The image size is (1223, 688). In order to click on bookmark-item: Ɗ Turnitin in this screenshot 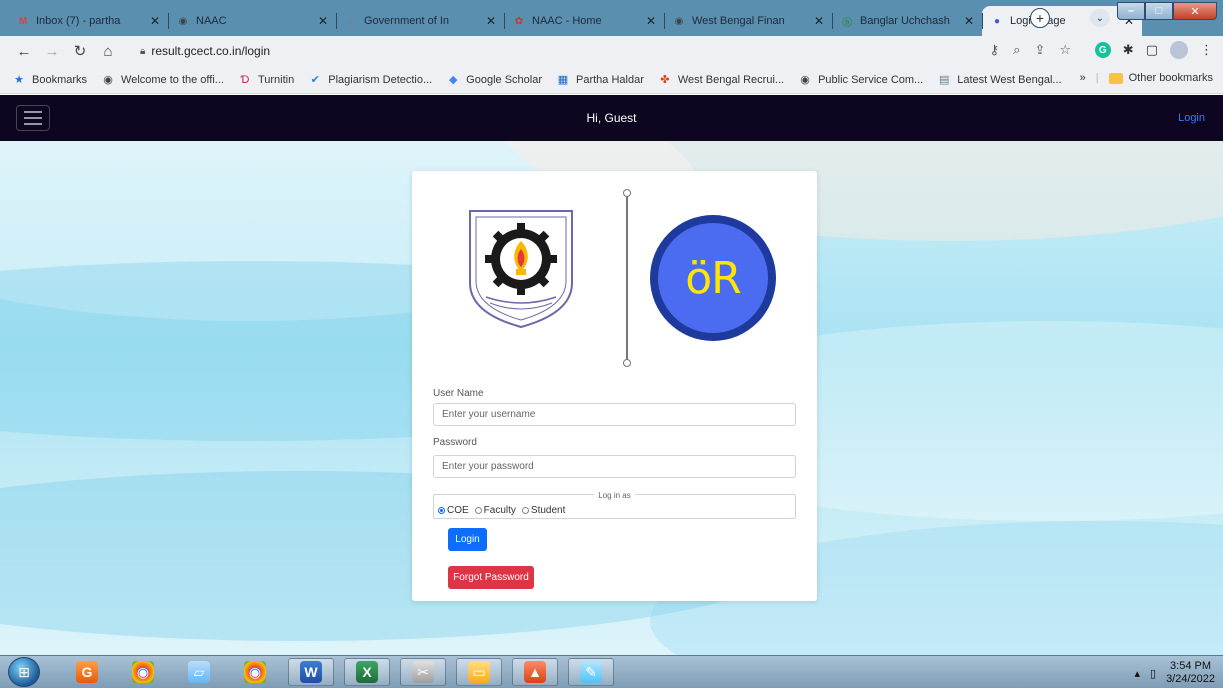, I will do `click(266, 80)`.